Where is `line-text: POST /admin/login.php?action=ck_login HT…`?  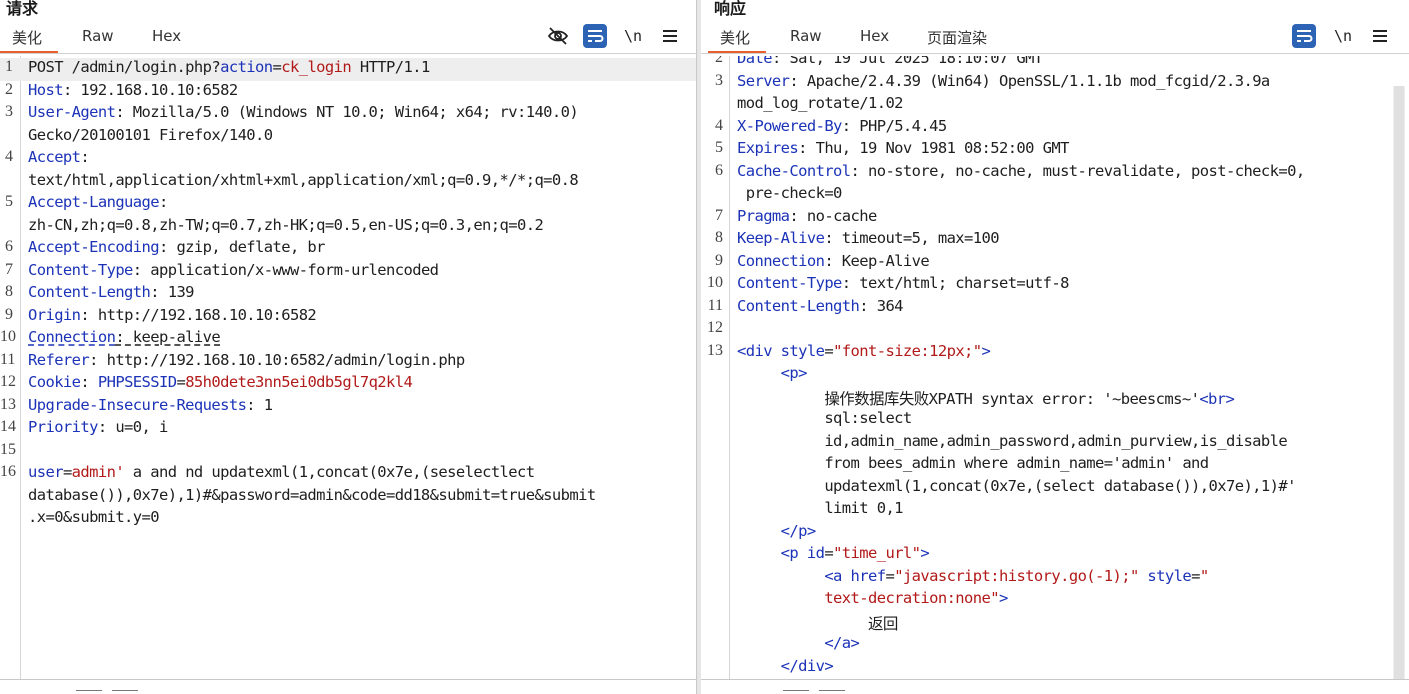
line-text: POST /admin/login.php?action=ck_login HT… is located at coordinates (229, 67).